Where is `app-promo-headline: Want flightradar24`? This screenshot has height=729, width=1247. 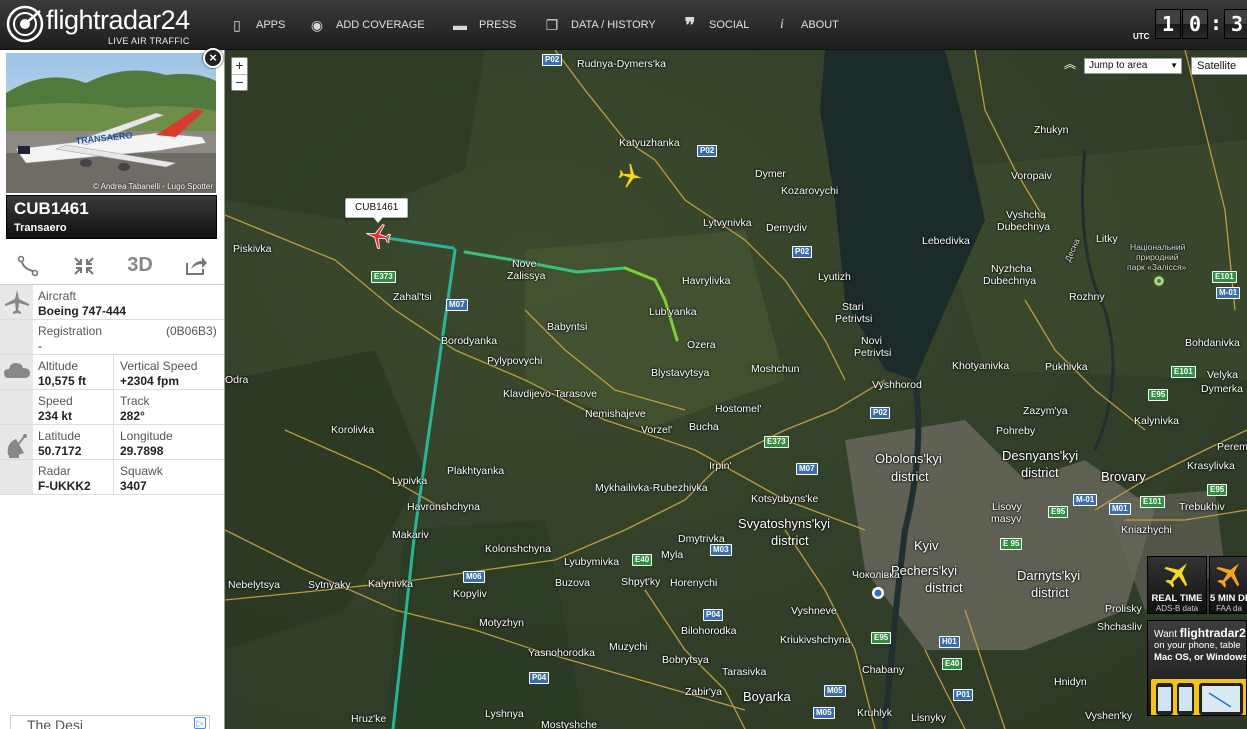 app-promo-headline: Want flightradar24 is located at coordinates (1200, 633).